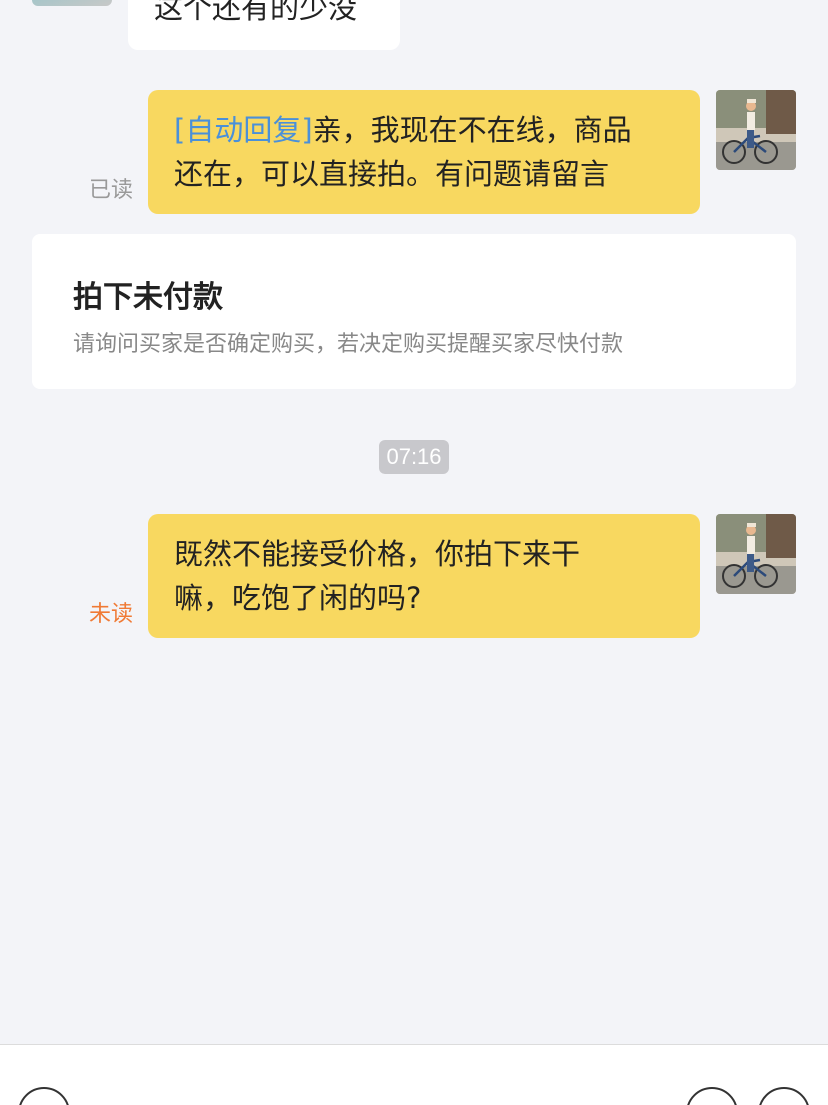 Image resolution: width=828 pixels, height=1105 pixels. Describe the element at coordinates (784, 1096) in the screenshot. I see `add-button` at that location.